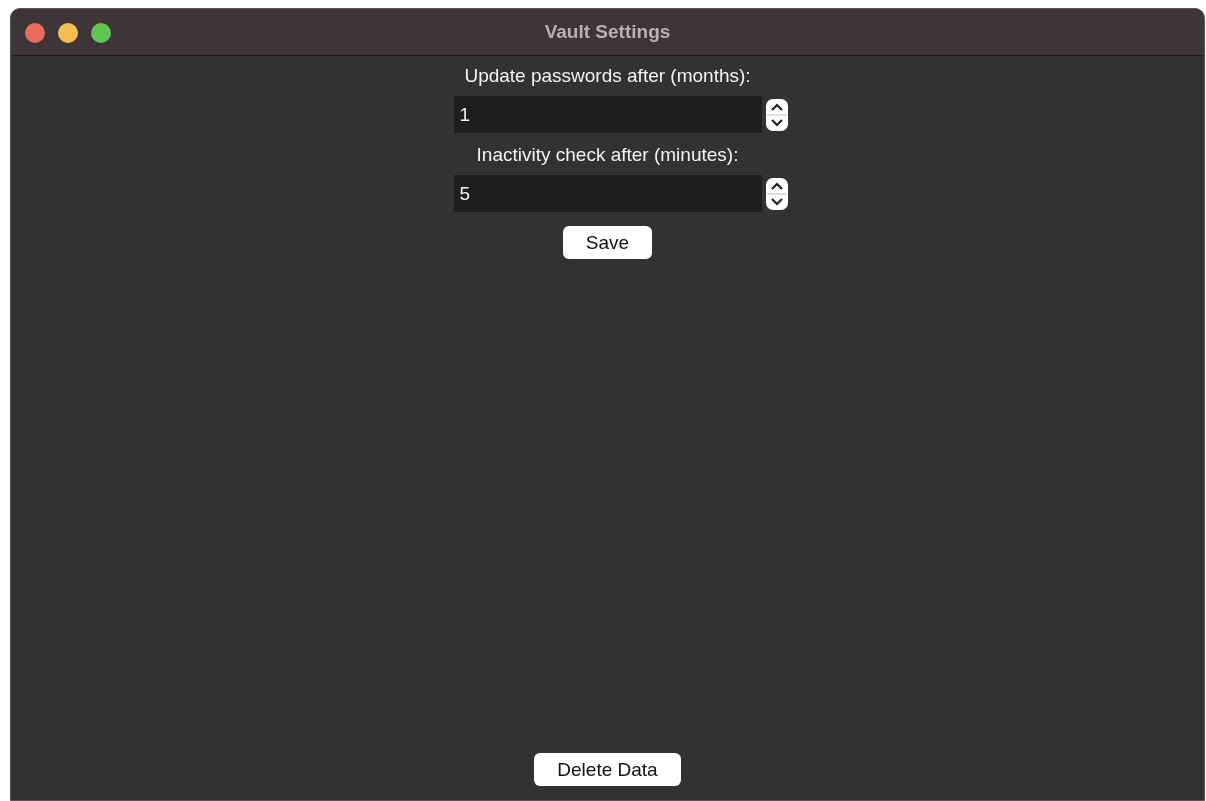 The height and width of the screenshot is (801, 1206). Describe the element at coordinates (607, 193) in the screenshot. I see `number-field: 5` at that location.